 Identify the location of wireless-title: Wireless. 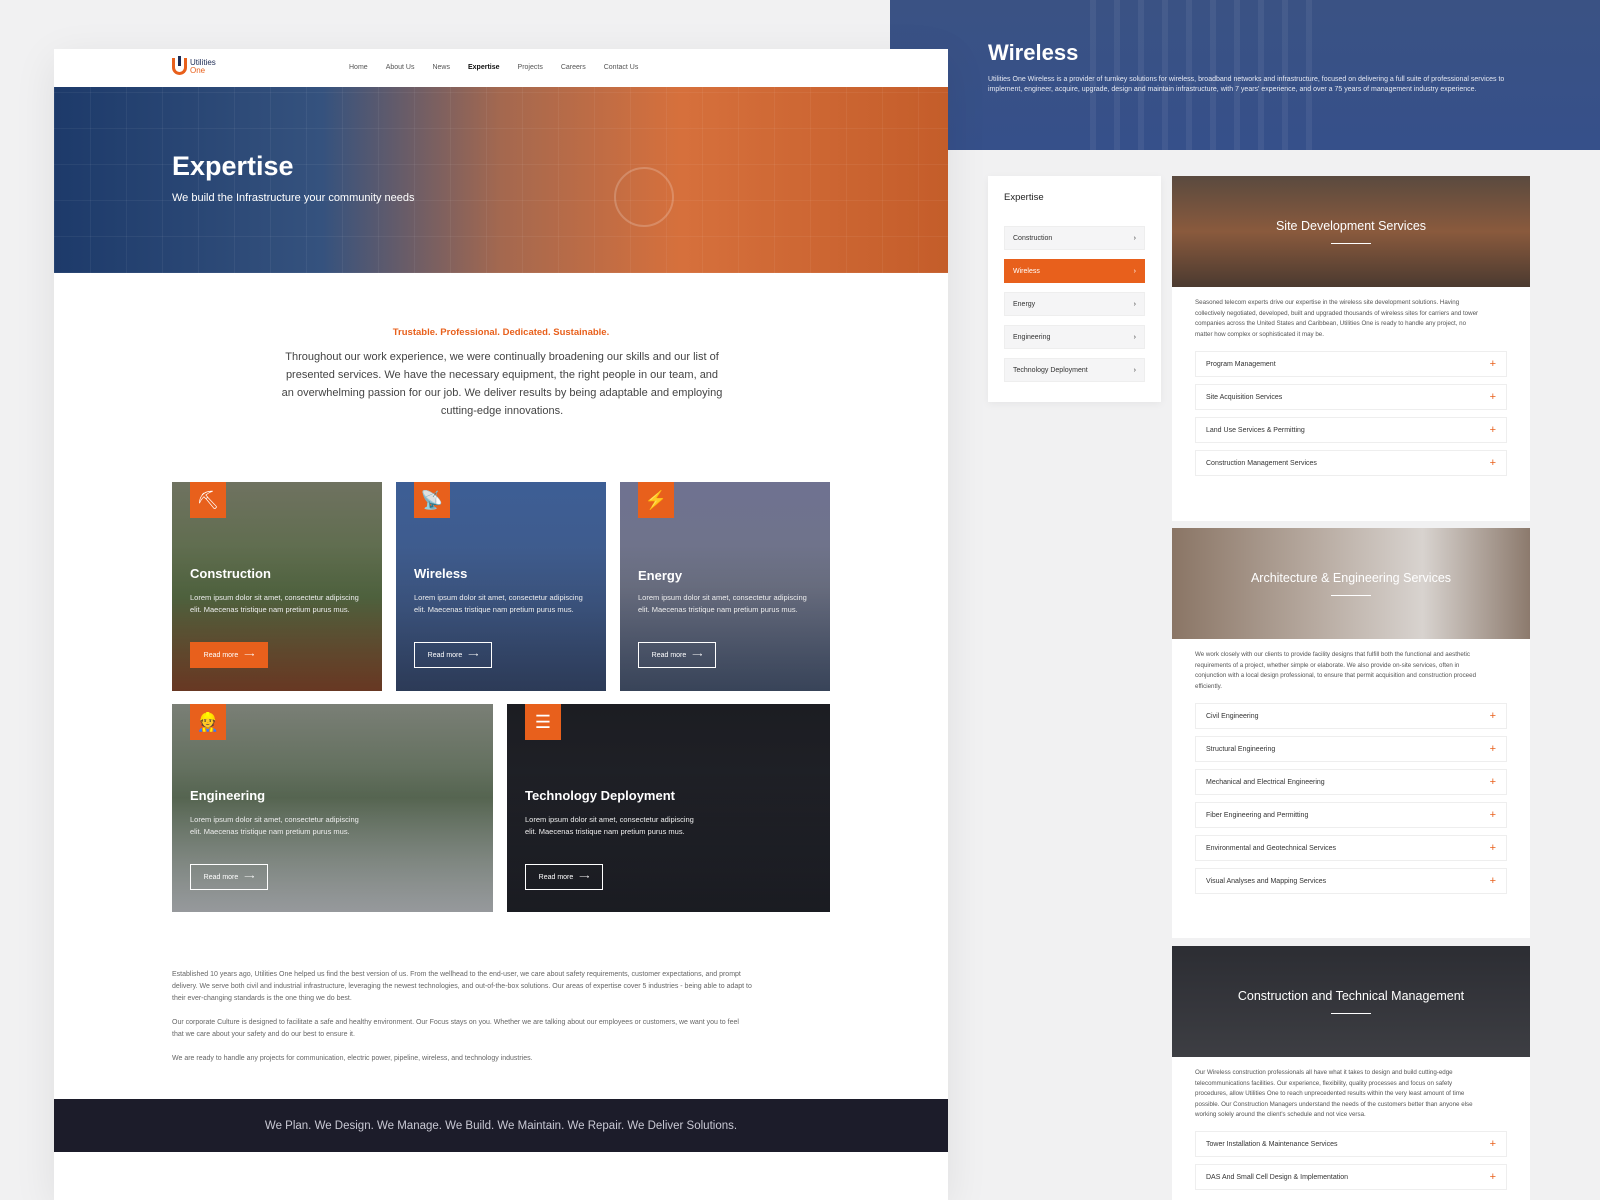
(1033, 52).